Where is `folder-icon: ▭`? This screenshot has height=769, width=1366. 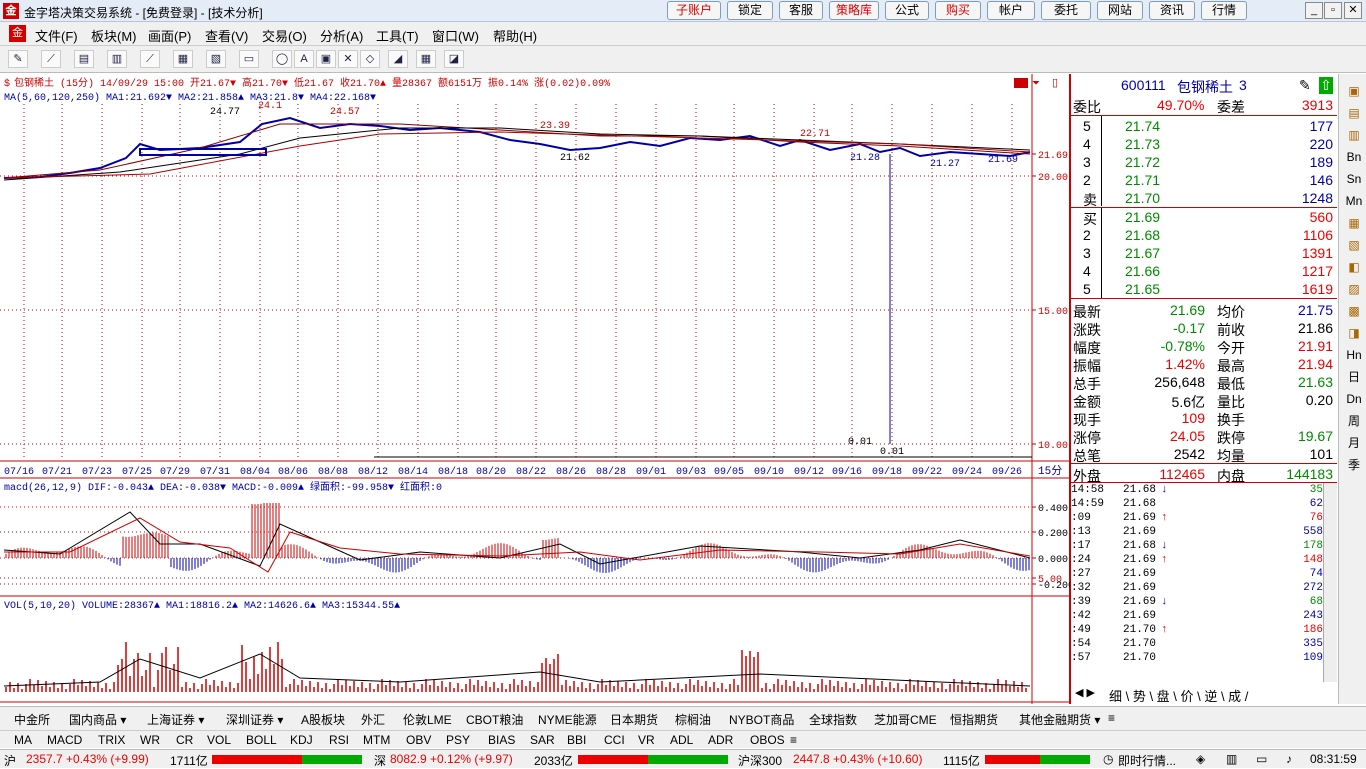 folder-icon: ▭ is located at coordinates (1261, 759).